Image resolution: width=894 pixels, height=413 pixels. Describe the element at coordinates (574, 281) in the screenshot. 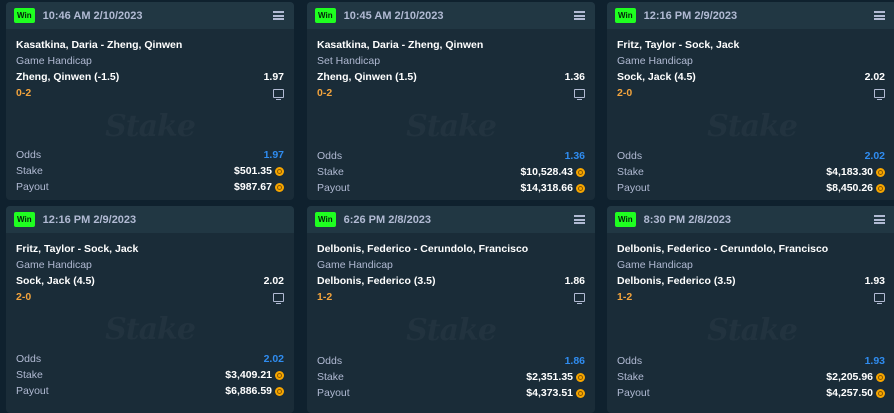

I see `selection-odds: 1.86` at that location.